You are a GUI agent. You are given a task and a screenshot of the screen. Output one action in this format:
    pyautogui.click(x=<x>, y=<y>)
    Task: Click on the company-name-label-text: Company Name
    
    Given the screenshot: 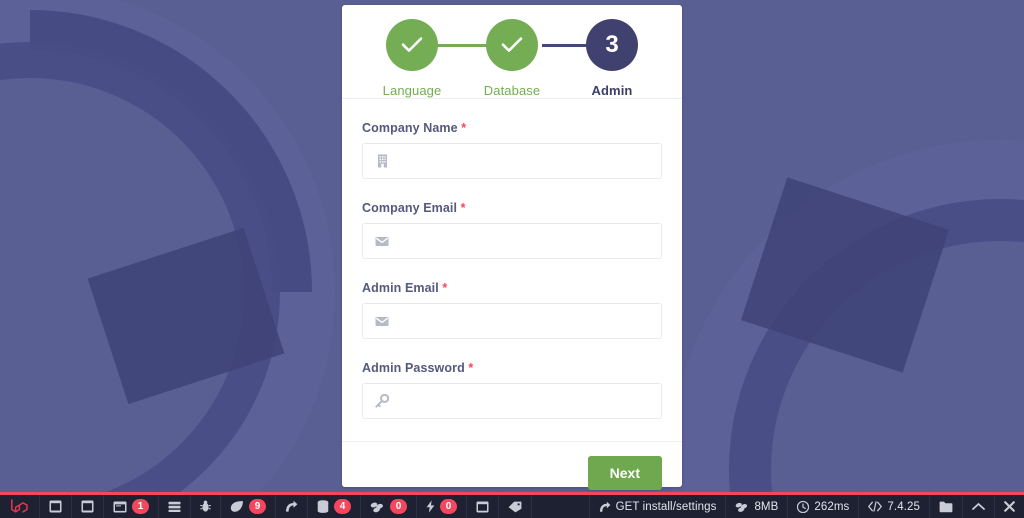 What is the action you would take?
    pyautogui.click(x=410, y=128)
    